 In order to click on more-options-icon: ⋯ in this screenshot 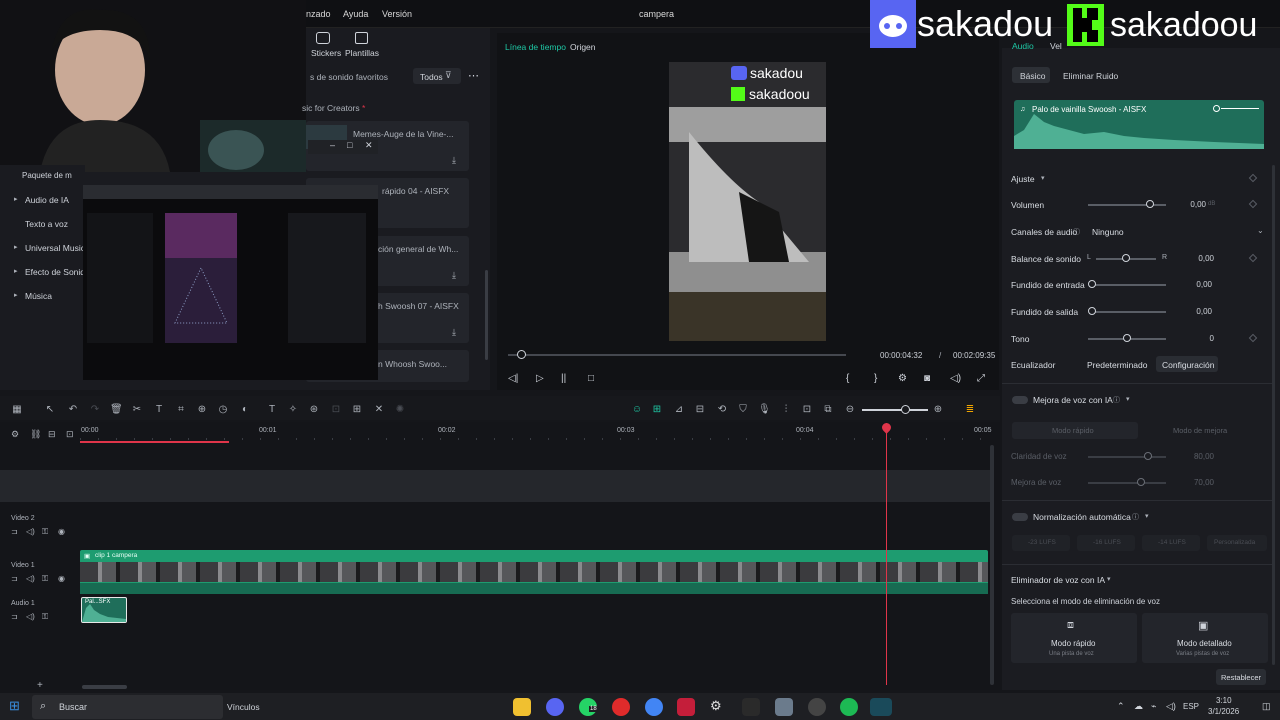, I will do `click(473, 75)`.